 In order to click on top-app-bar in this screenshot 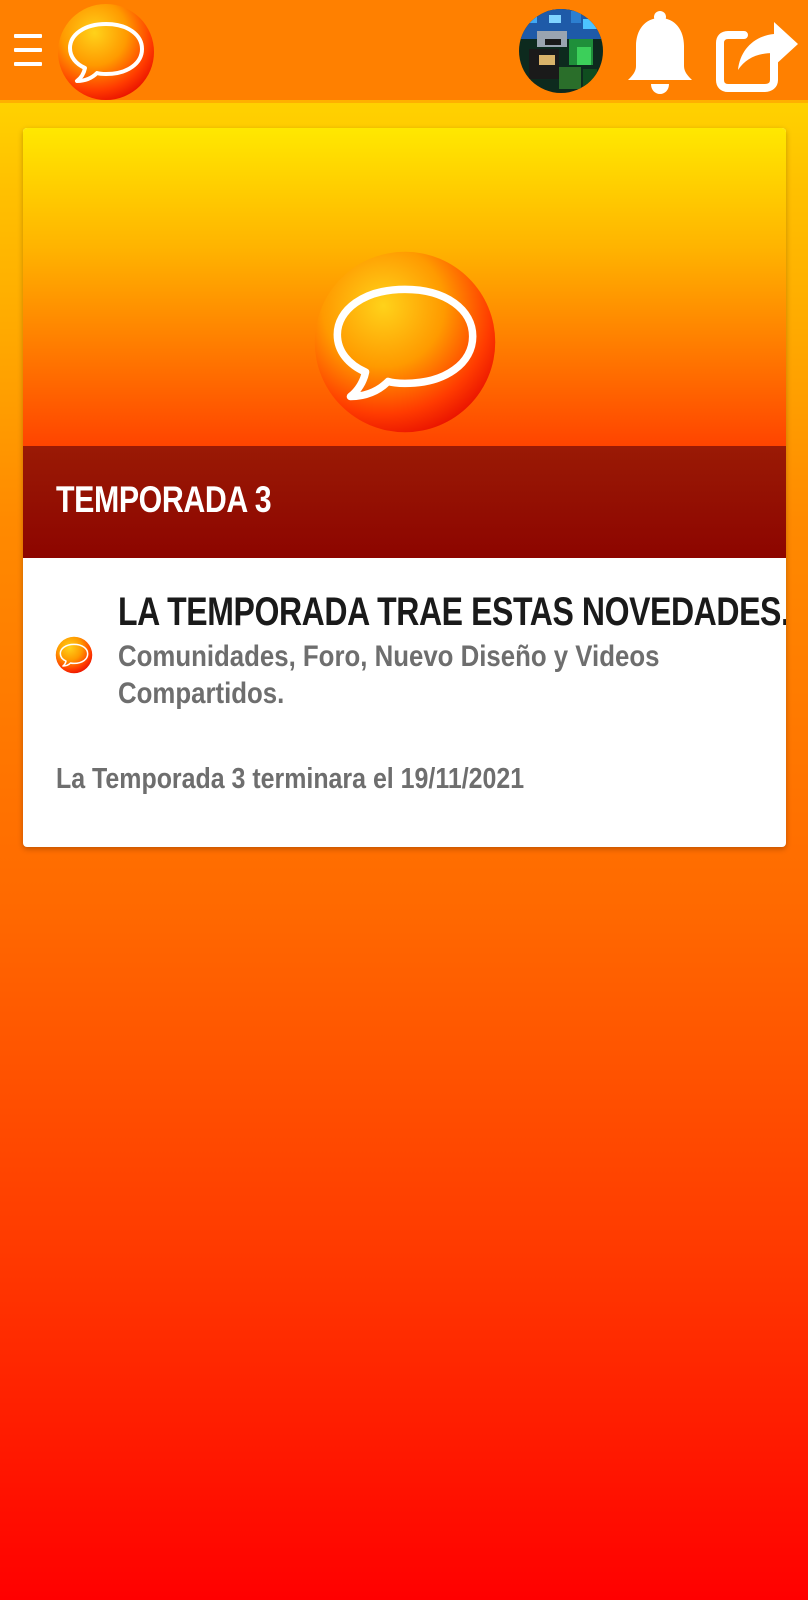, I will do `click(404, 51)`.